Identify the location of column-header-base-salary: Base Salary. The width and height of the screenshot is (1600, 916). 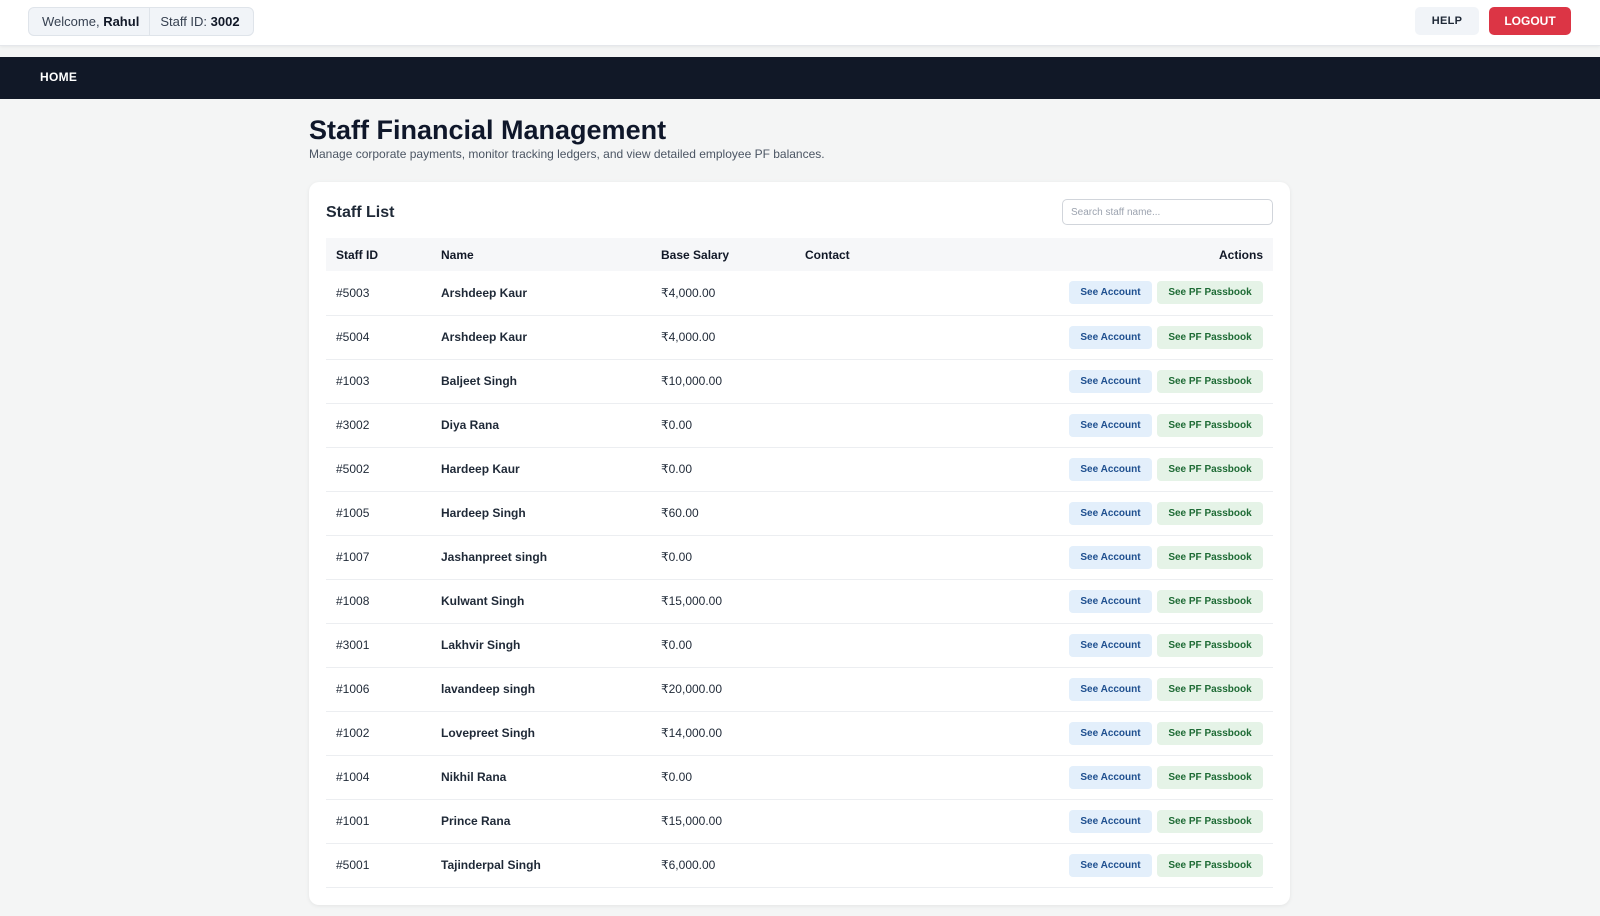
(695, 254).